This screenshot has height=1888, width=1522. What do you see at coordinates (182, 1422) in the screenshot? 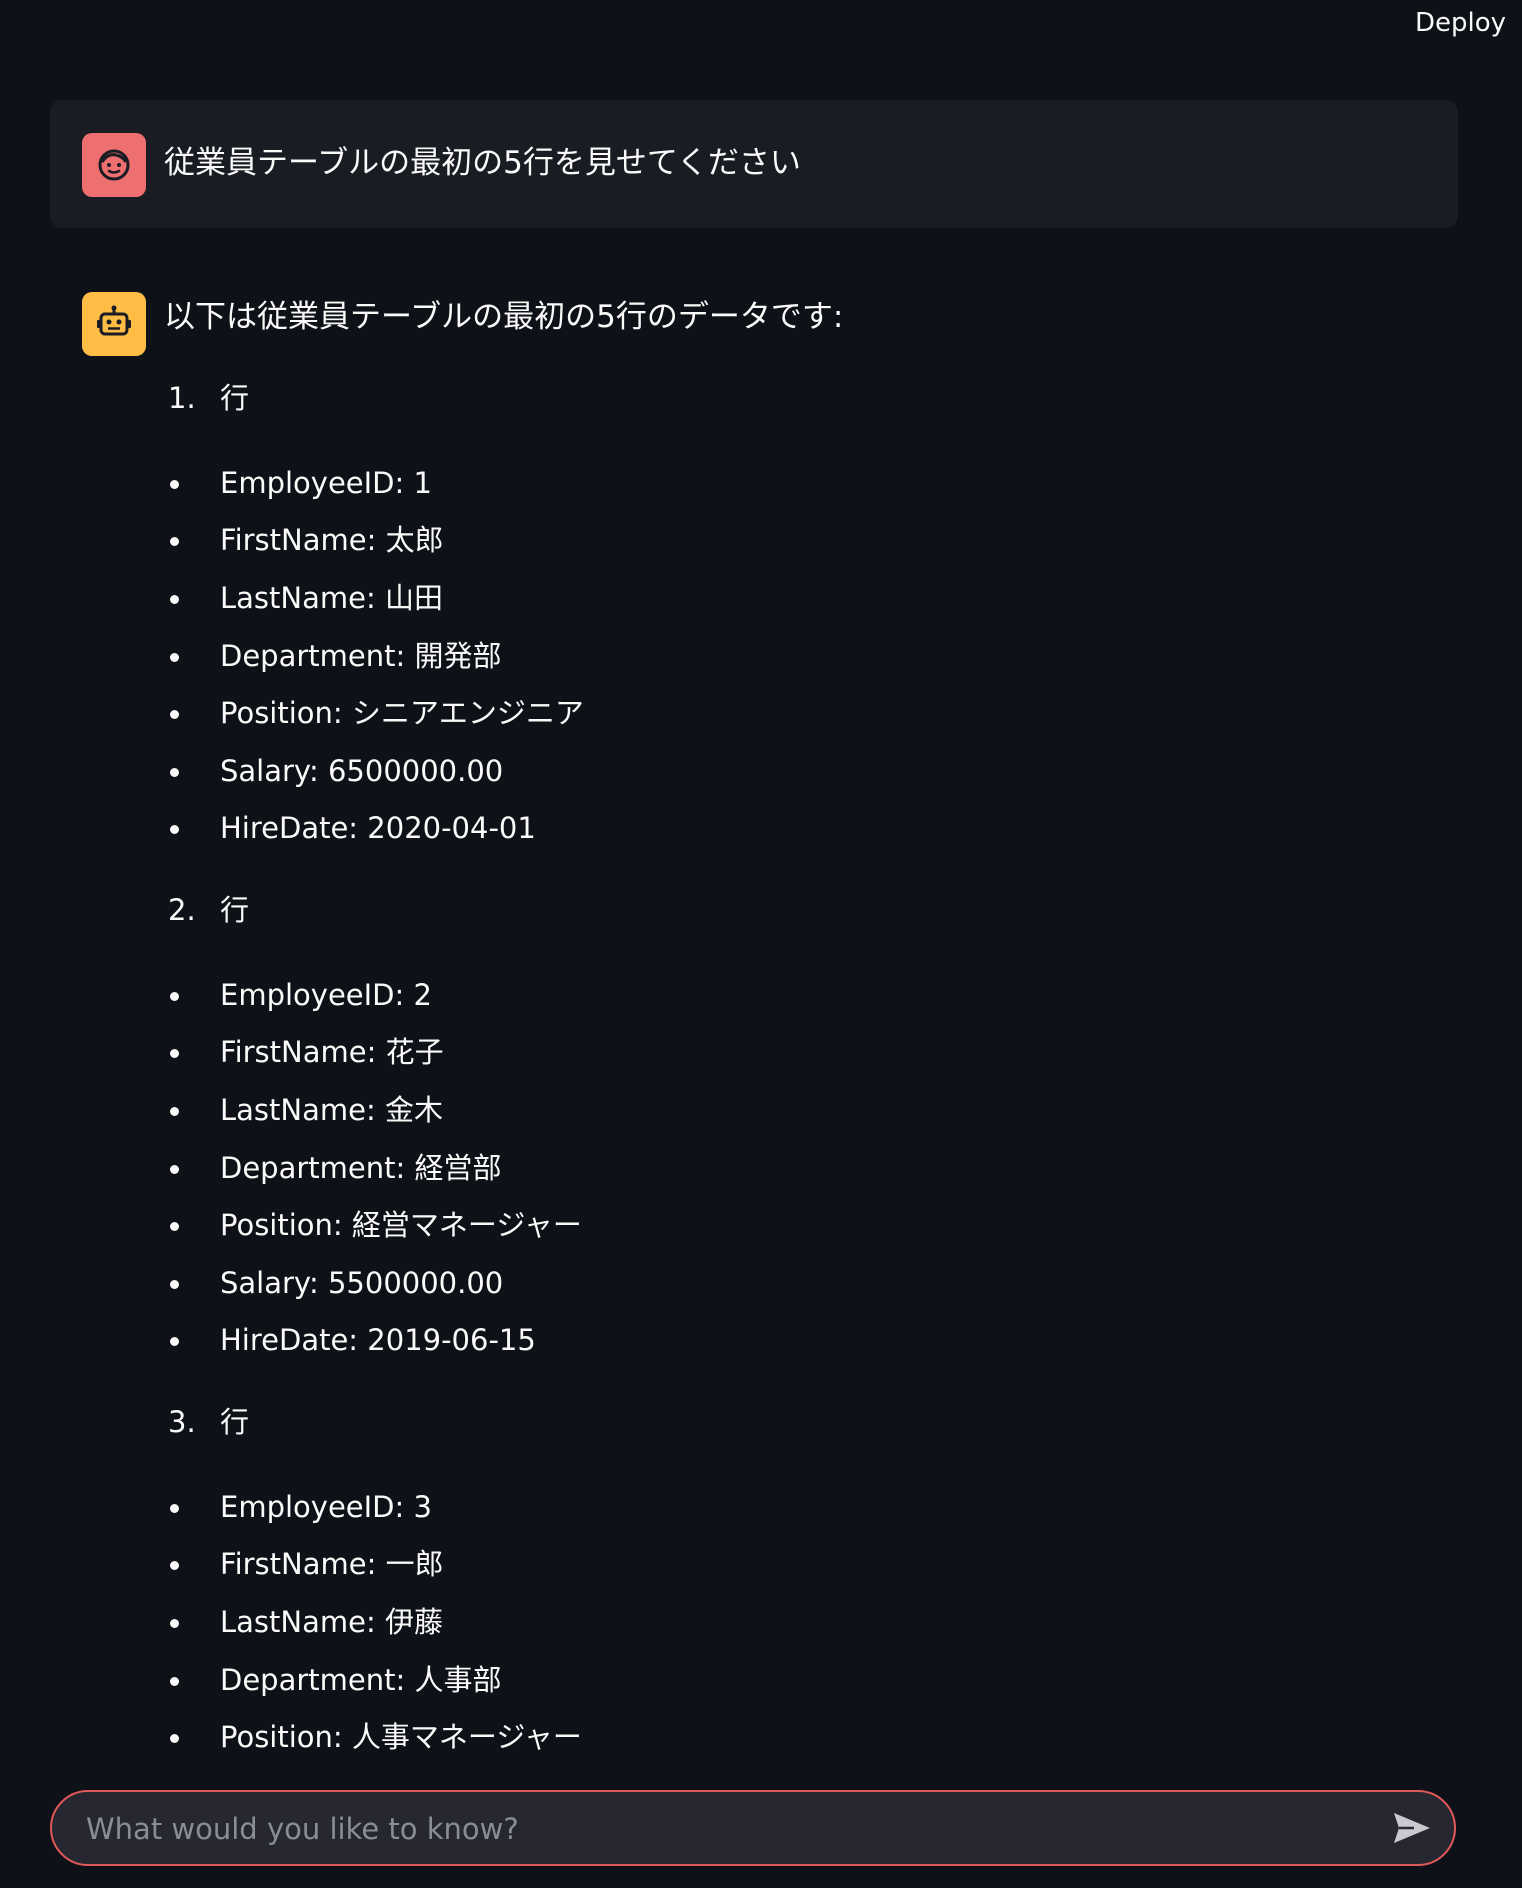
I see `row-number: 3.` at bounding box center [182, 1422].